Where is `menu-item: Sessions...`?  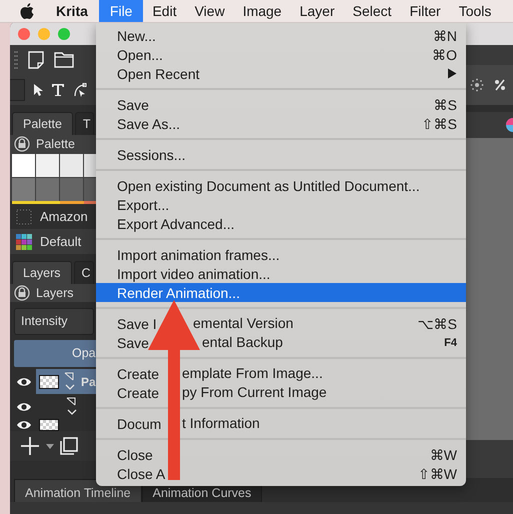
menu-item: Sessions... is located at coordinates (281, 154).